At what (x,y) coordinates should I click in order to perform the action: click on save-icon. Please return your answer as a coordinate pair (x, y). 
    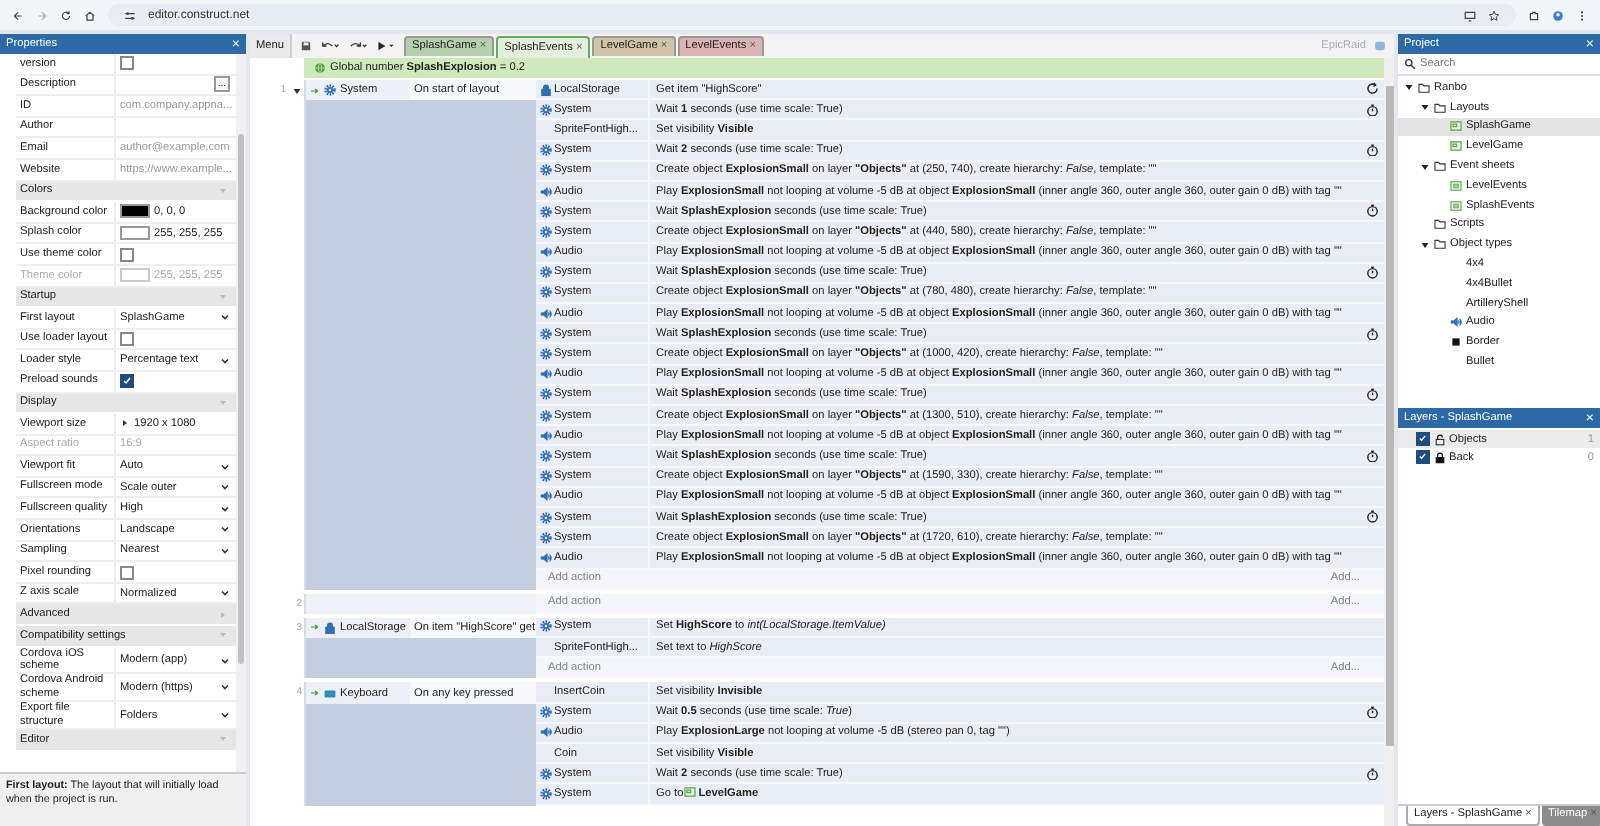
    Looking at the image, I should click on (306, 46).